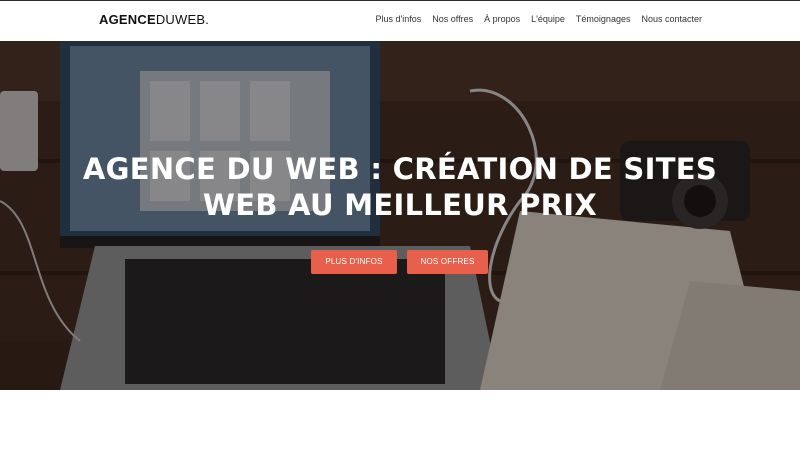 The height and width of the screenshot is (449, 800). Describe the element at coordinates (502, 19) in the screenshot. I see `nav-item-a-propos: À propos` at that location.